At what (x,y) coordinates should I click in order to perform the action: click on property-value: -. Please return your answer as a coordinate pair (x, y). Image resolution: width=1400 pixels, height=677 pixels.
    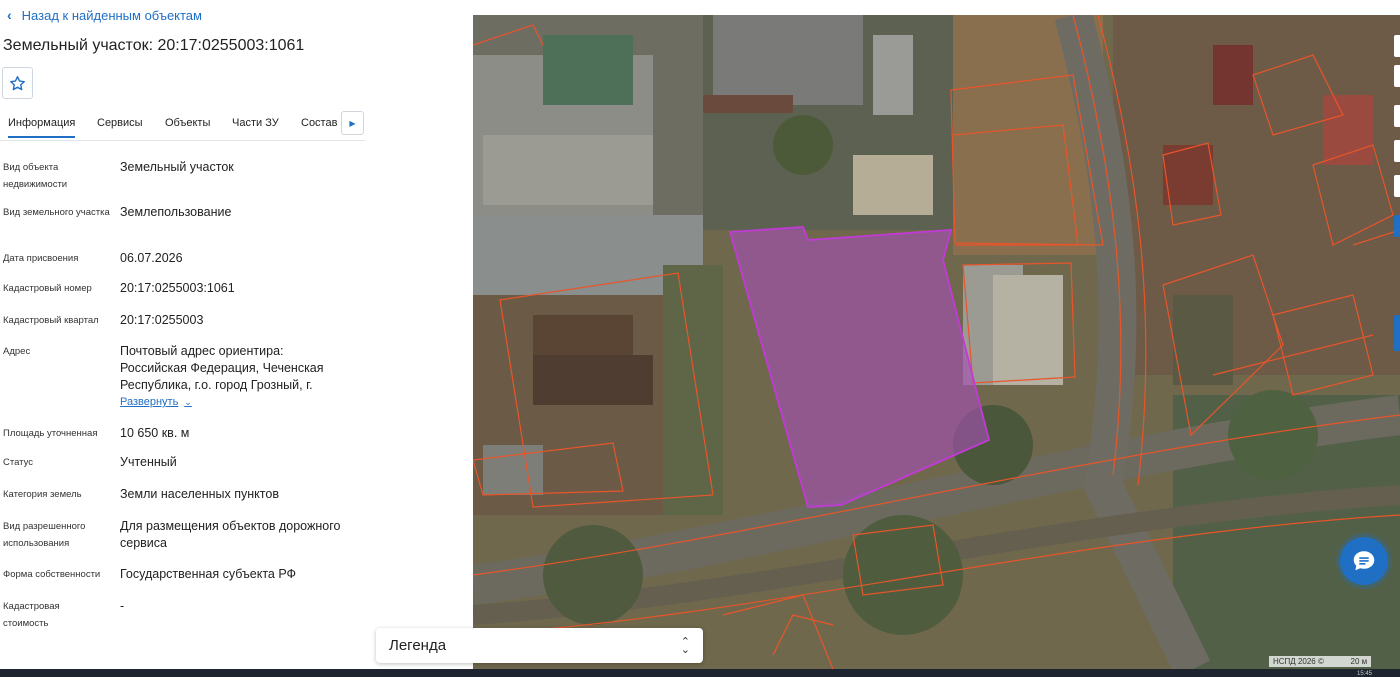
    Looking at the image, I should click on (122, 606).